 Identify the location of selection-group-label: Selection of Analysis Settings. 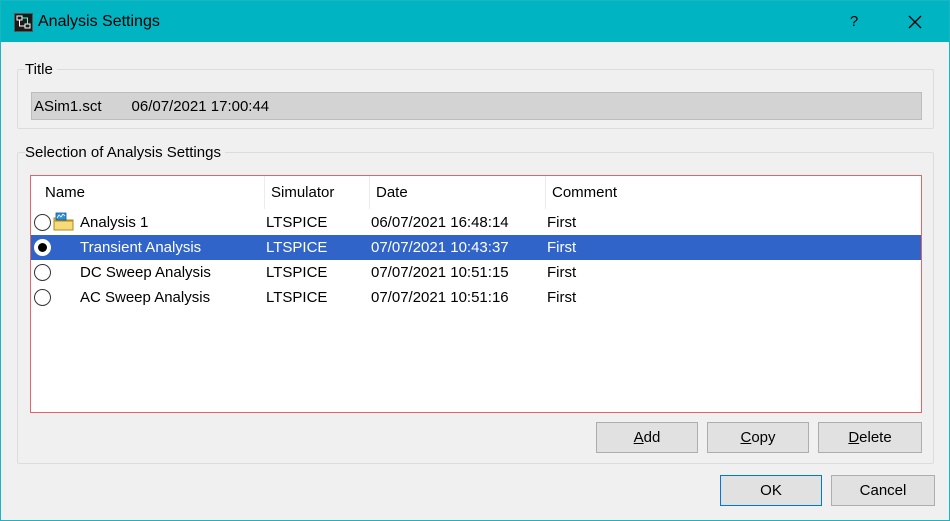
(125, 152).